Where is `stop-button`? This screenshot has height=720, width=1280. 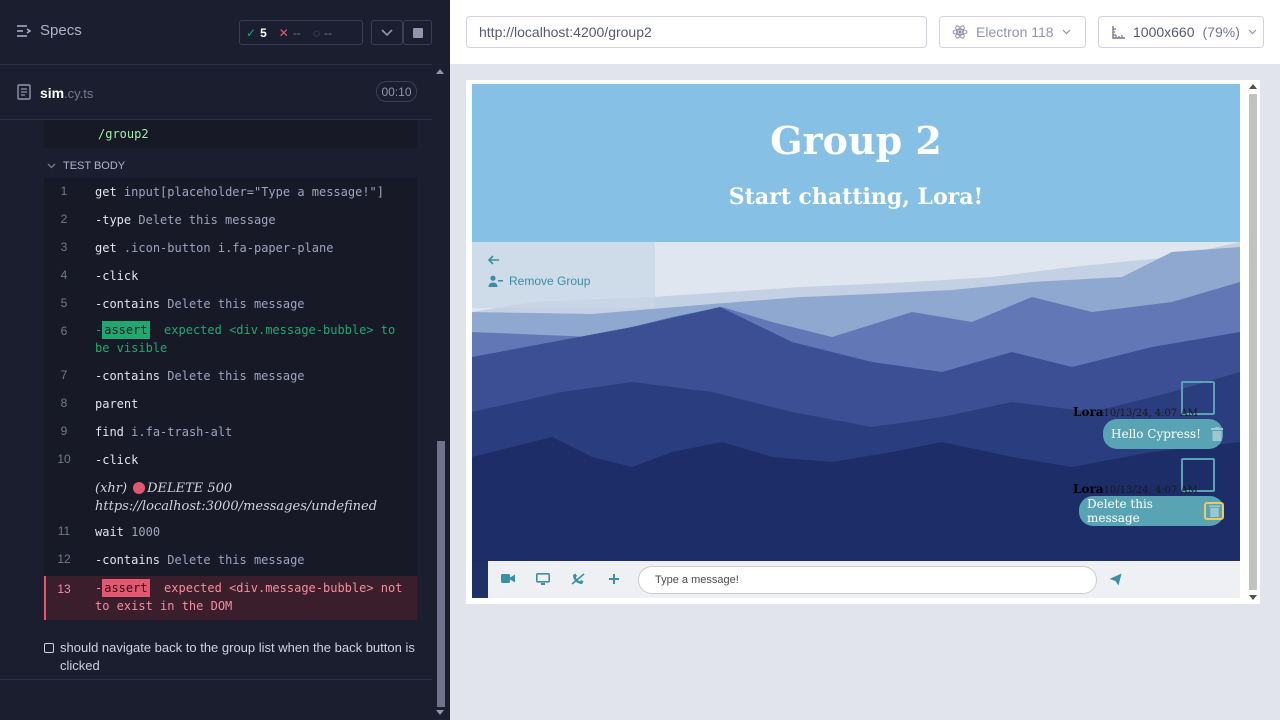
stop-button is located at coordinates (417, 32).